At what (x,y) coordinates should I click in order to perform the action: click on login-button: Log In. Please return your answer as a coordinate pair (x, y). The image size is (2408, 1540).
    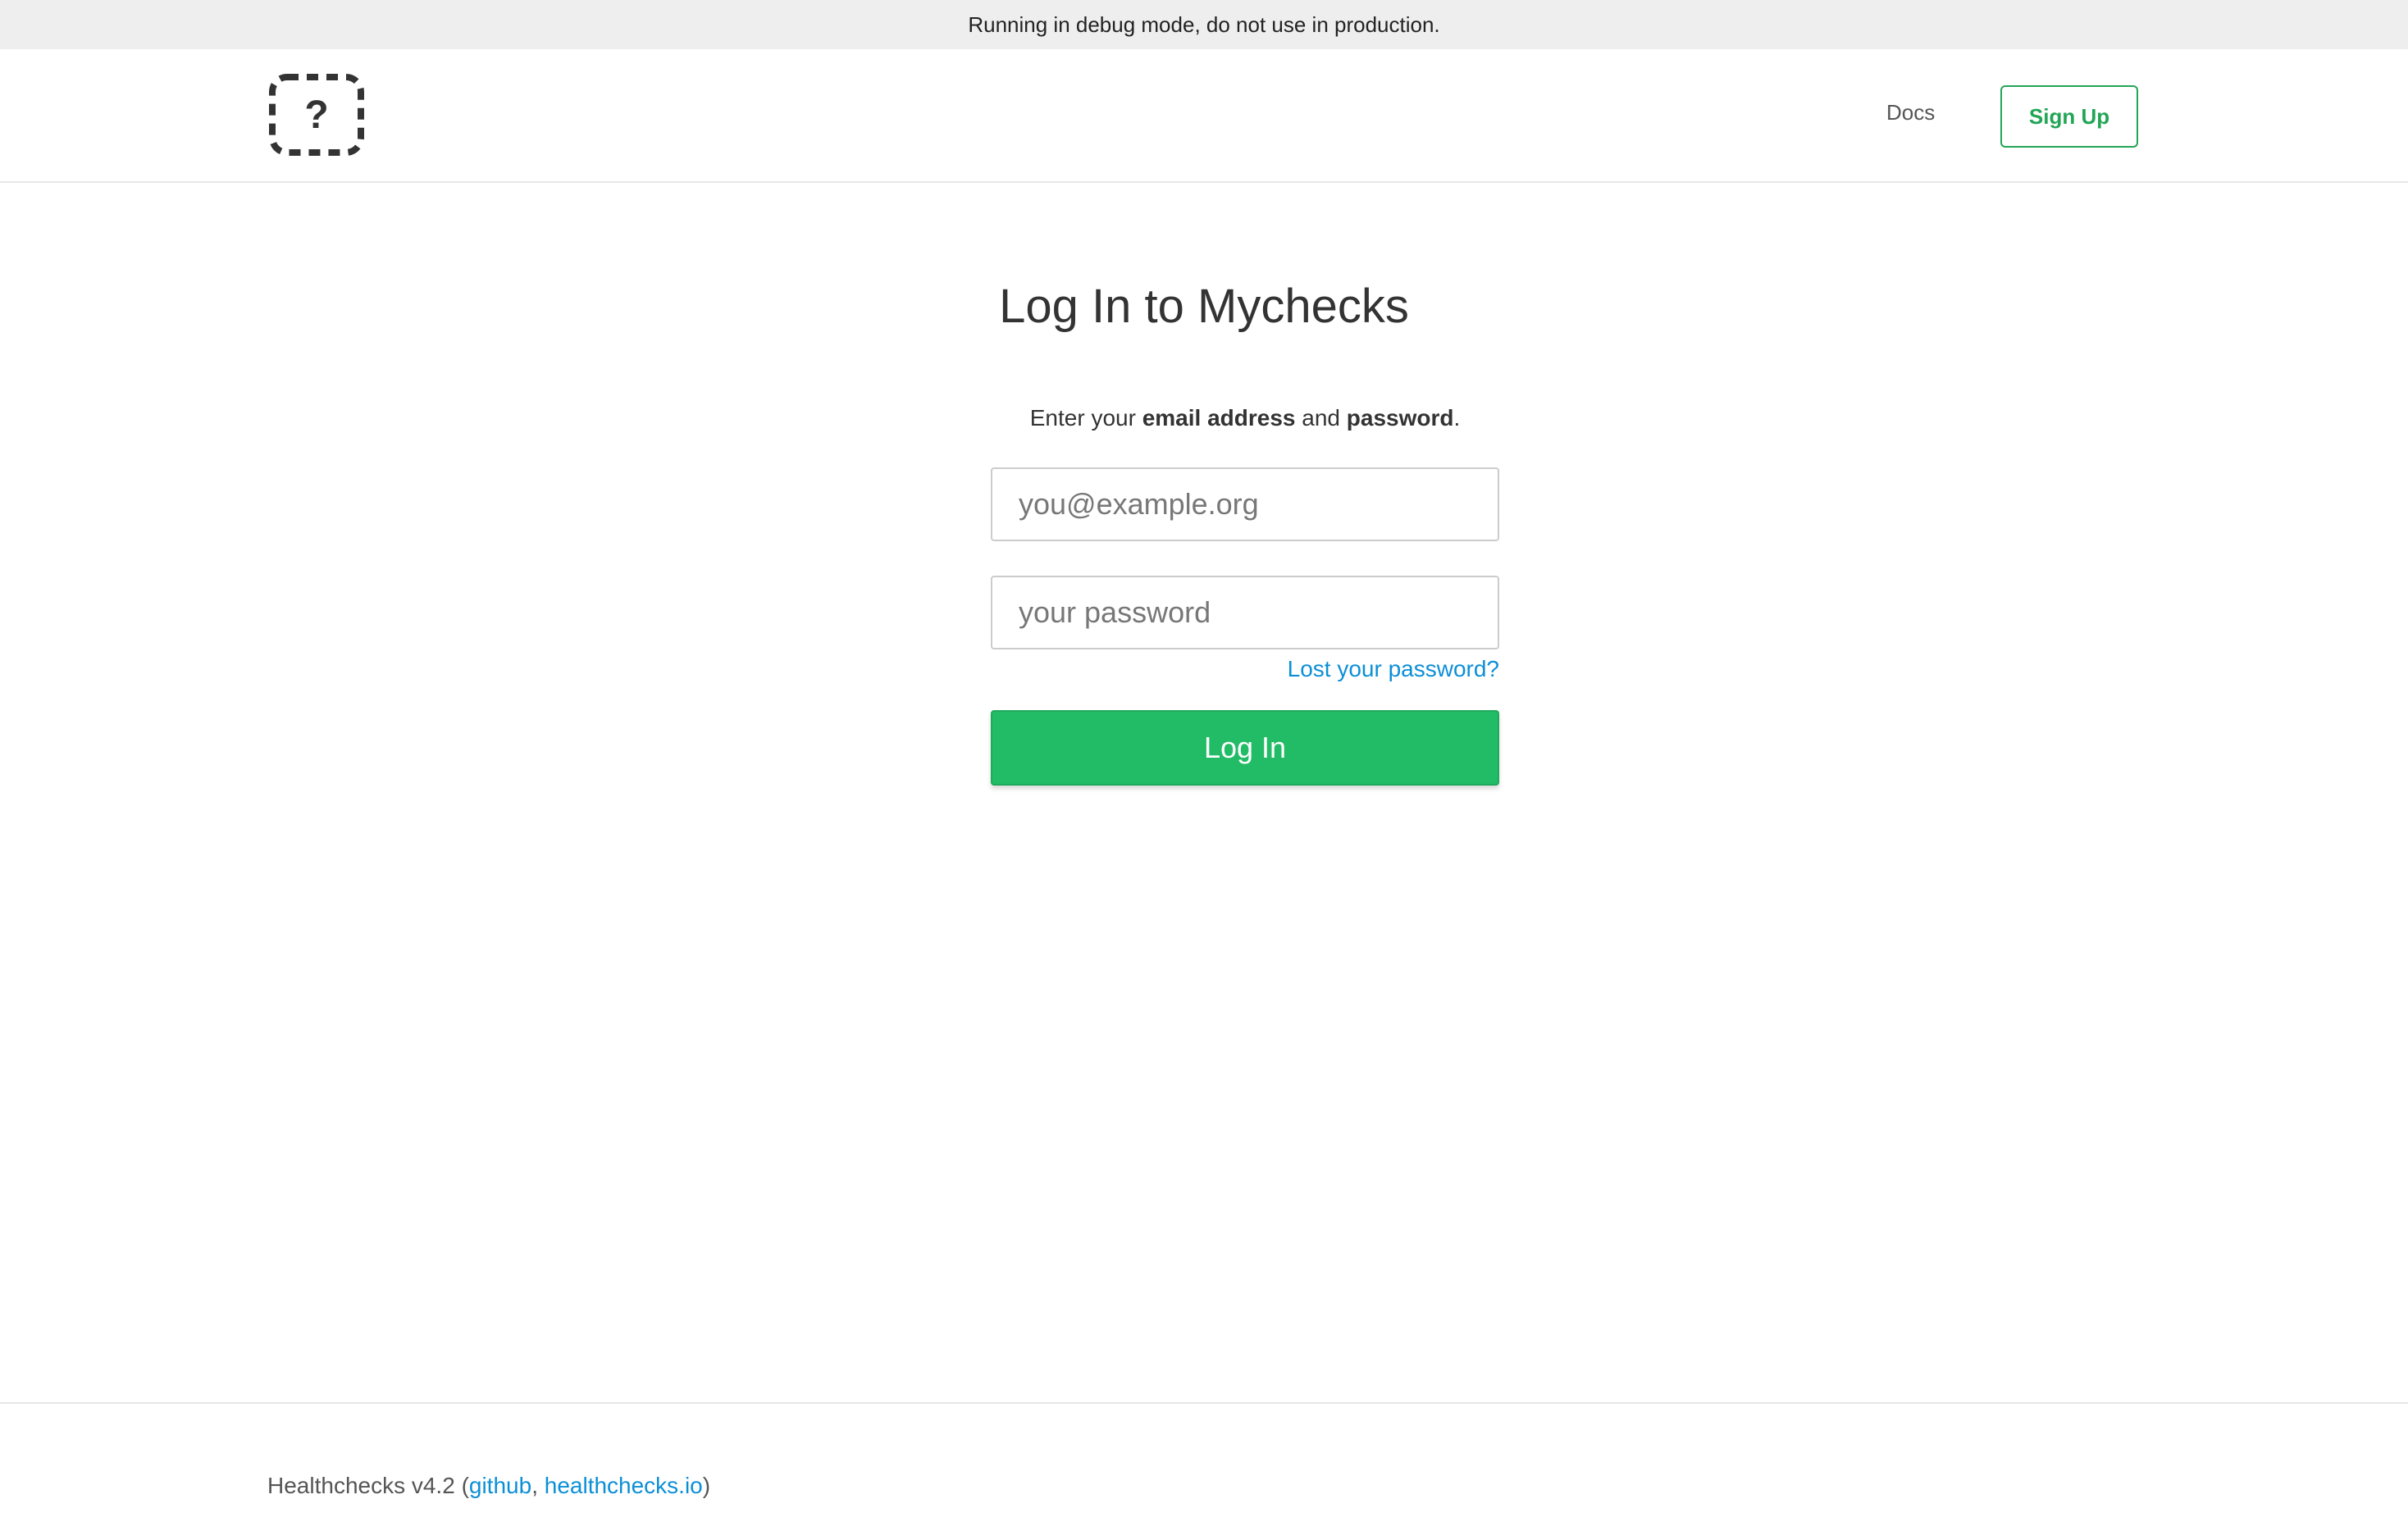
    Looking at the image, I should click on (1245, 748).